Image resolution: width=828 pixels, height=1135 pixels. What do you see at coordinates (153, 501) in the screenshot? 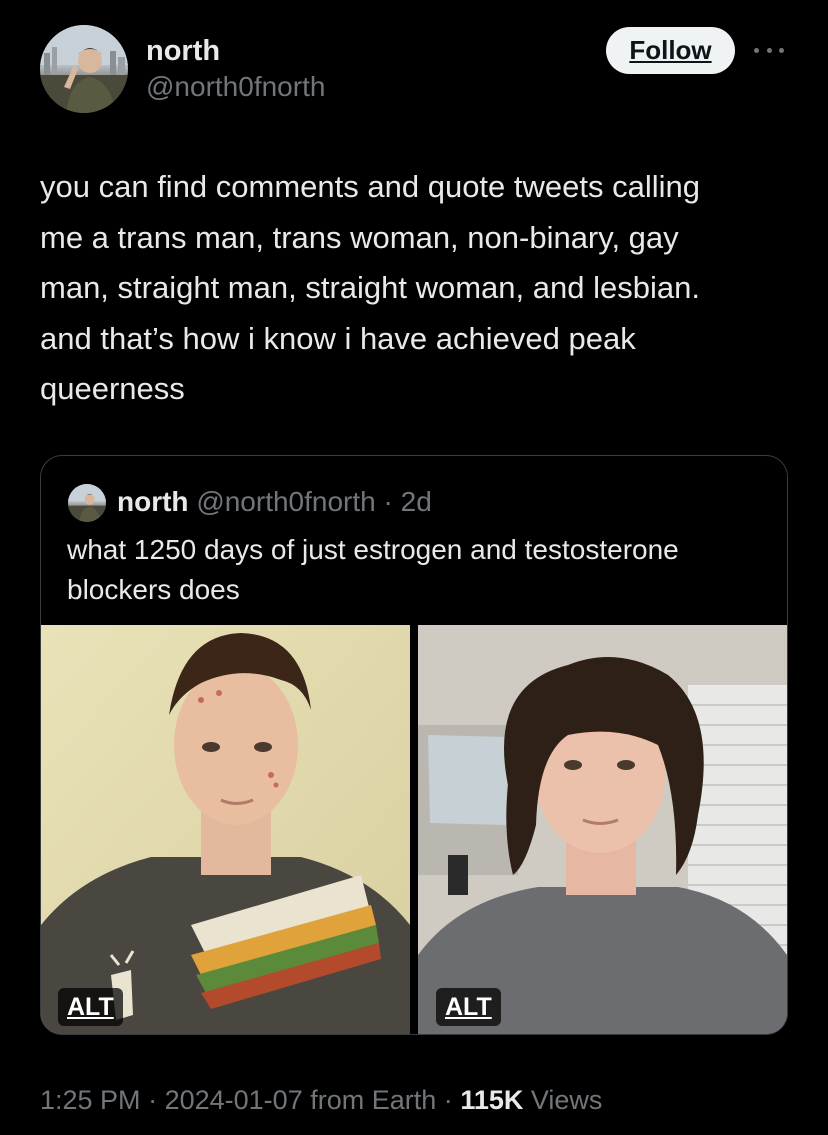
I see `quote-author-name: north` at bounding box center [153, 501].